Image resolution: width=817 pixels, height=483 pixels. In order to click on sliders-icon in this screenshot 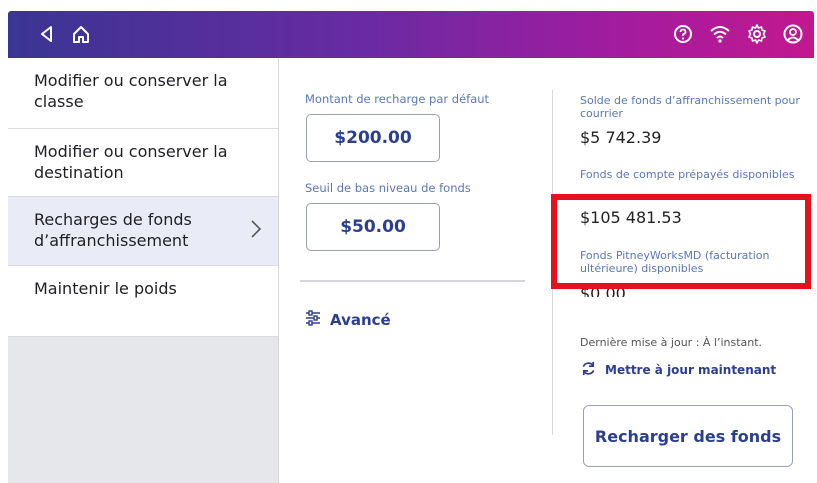, I will do `click(313, 320)`.